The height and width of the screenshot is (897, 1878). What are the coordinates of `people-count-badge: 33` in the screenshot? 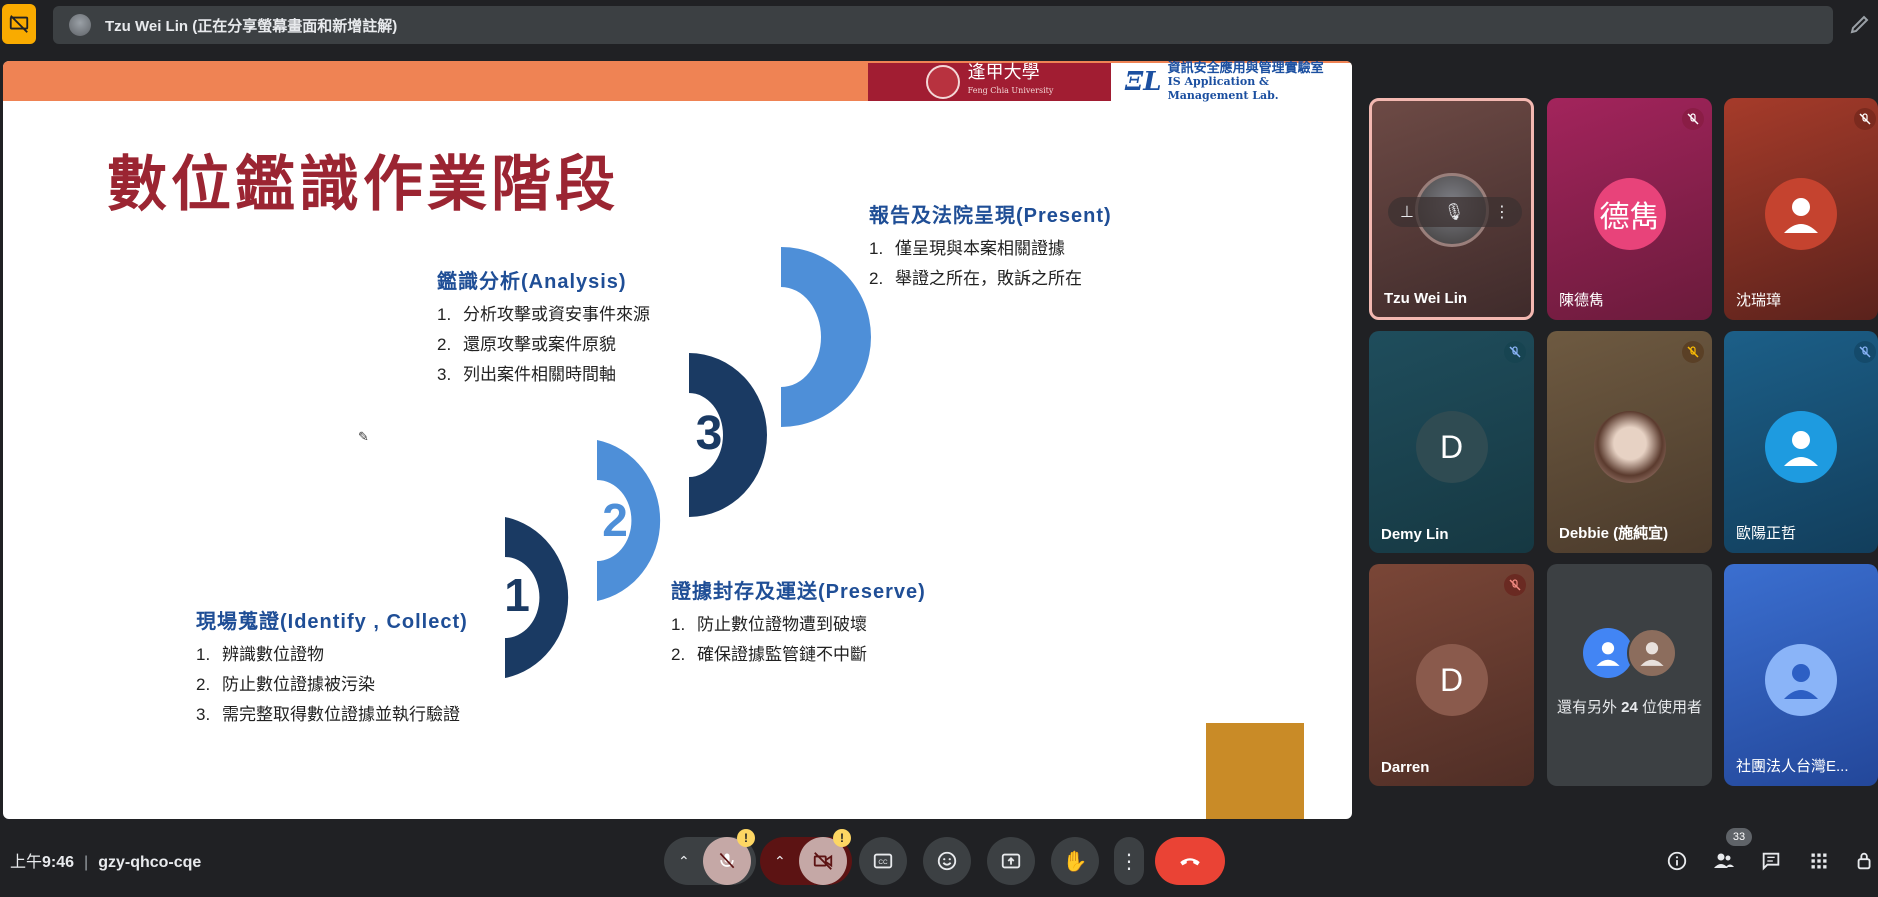 It's located at (1739, 837).